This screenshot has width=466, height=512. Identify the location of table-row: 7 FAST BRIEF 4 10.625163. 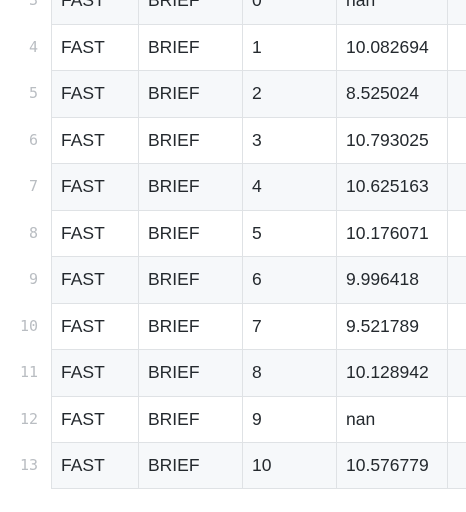
(233, 186).